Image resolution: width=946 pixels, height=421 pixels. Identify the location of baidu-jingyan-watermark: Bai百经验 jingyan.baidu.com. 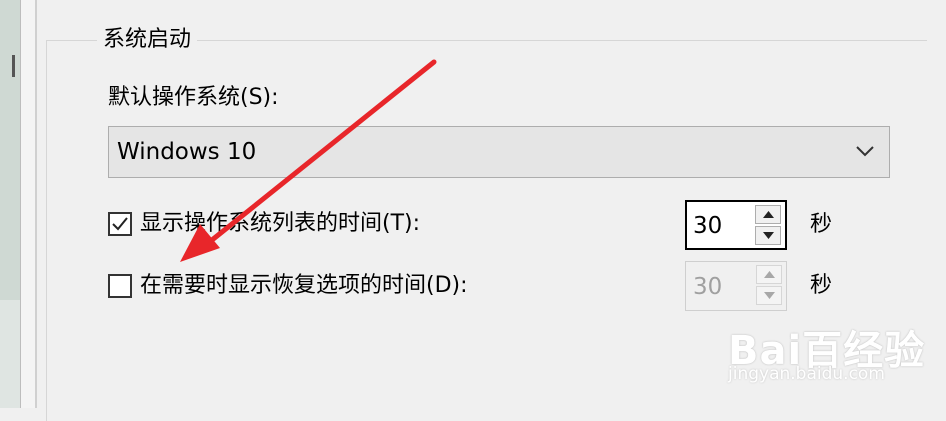
(833, 350).